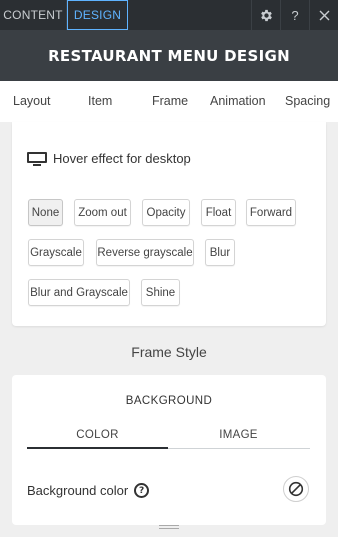 This screenshot has height=537, width=338. What do you see at coordinates (307, 101) in the screenshot?
I see `tab-spacing: Spacing` at bounding box center [307, 101].